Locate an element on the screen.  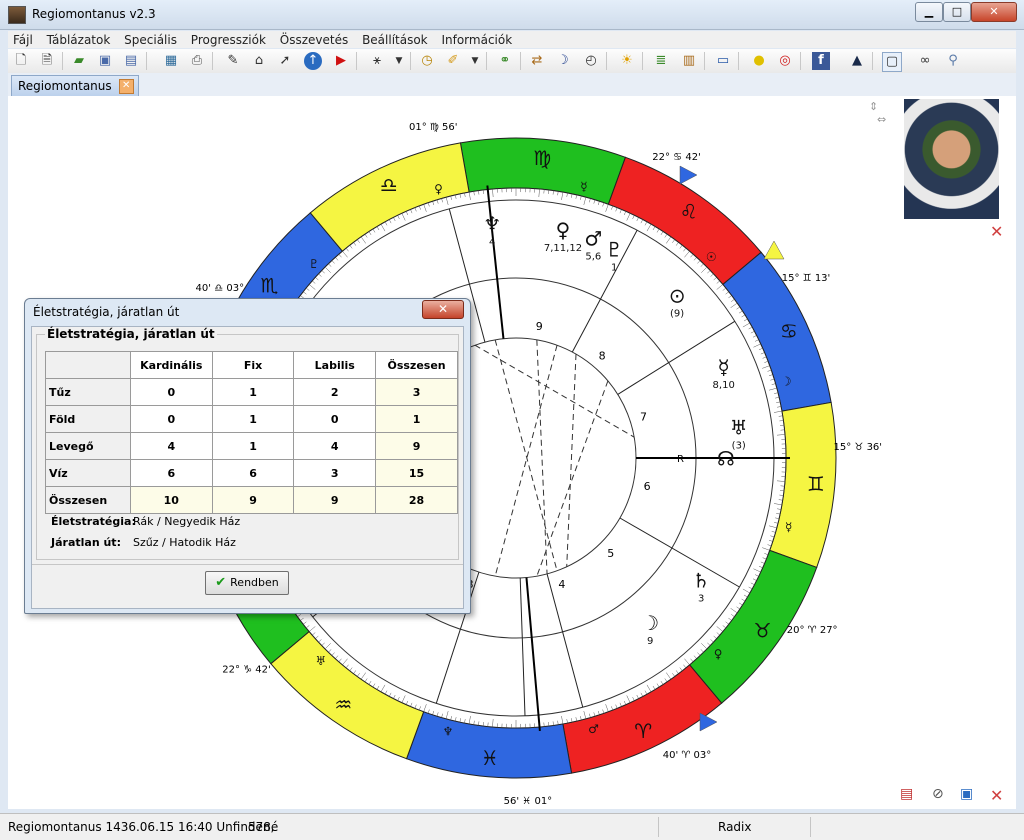
pointer-icon: ➚ is located at coordinates (285, 61).